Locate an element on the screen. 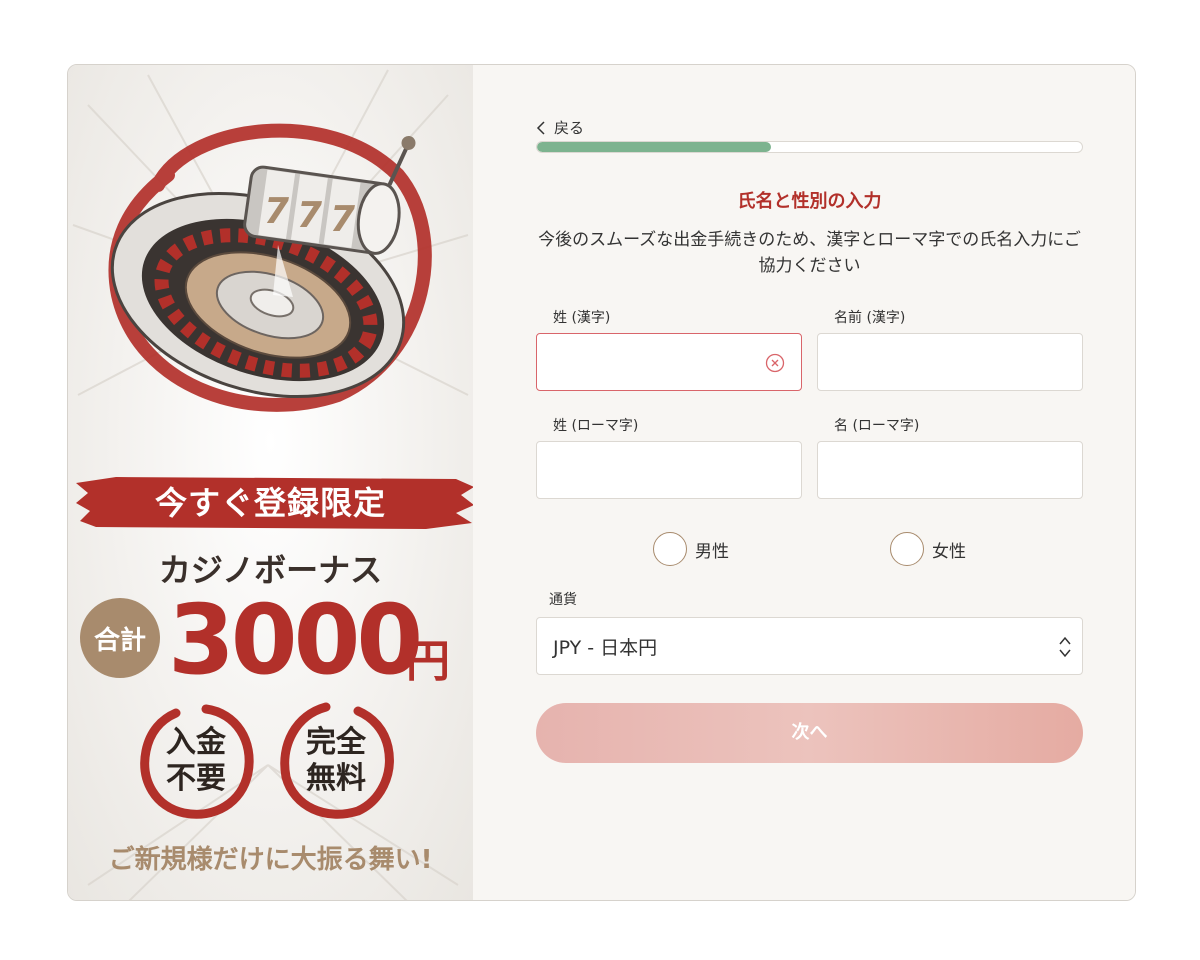 The width and height of the screenshot is (1200, 960). form-title: 氏名と性別の入力 is located at coordinates (809, 201).